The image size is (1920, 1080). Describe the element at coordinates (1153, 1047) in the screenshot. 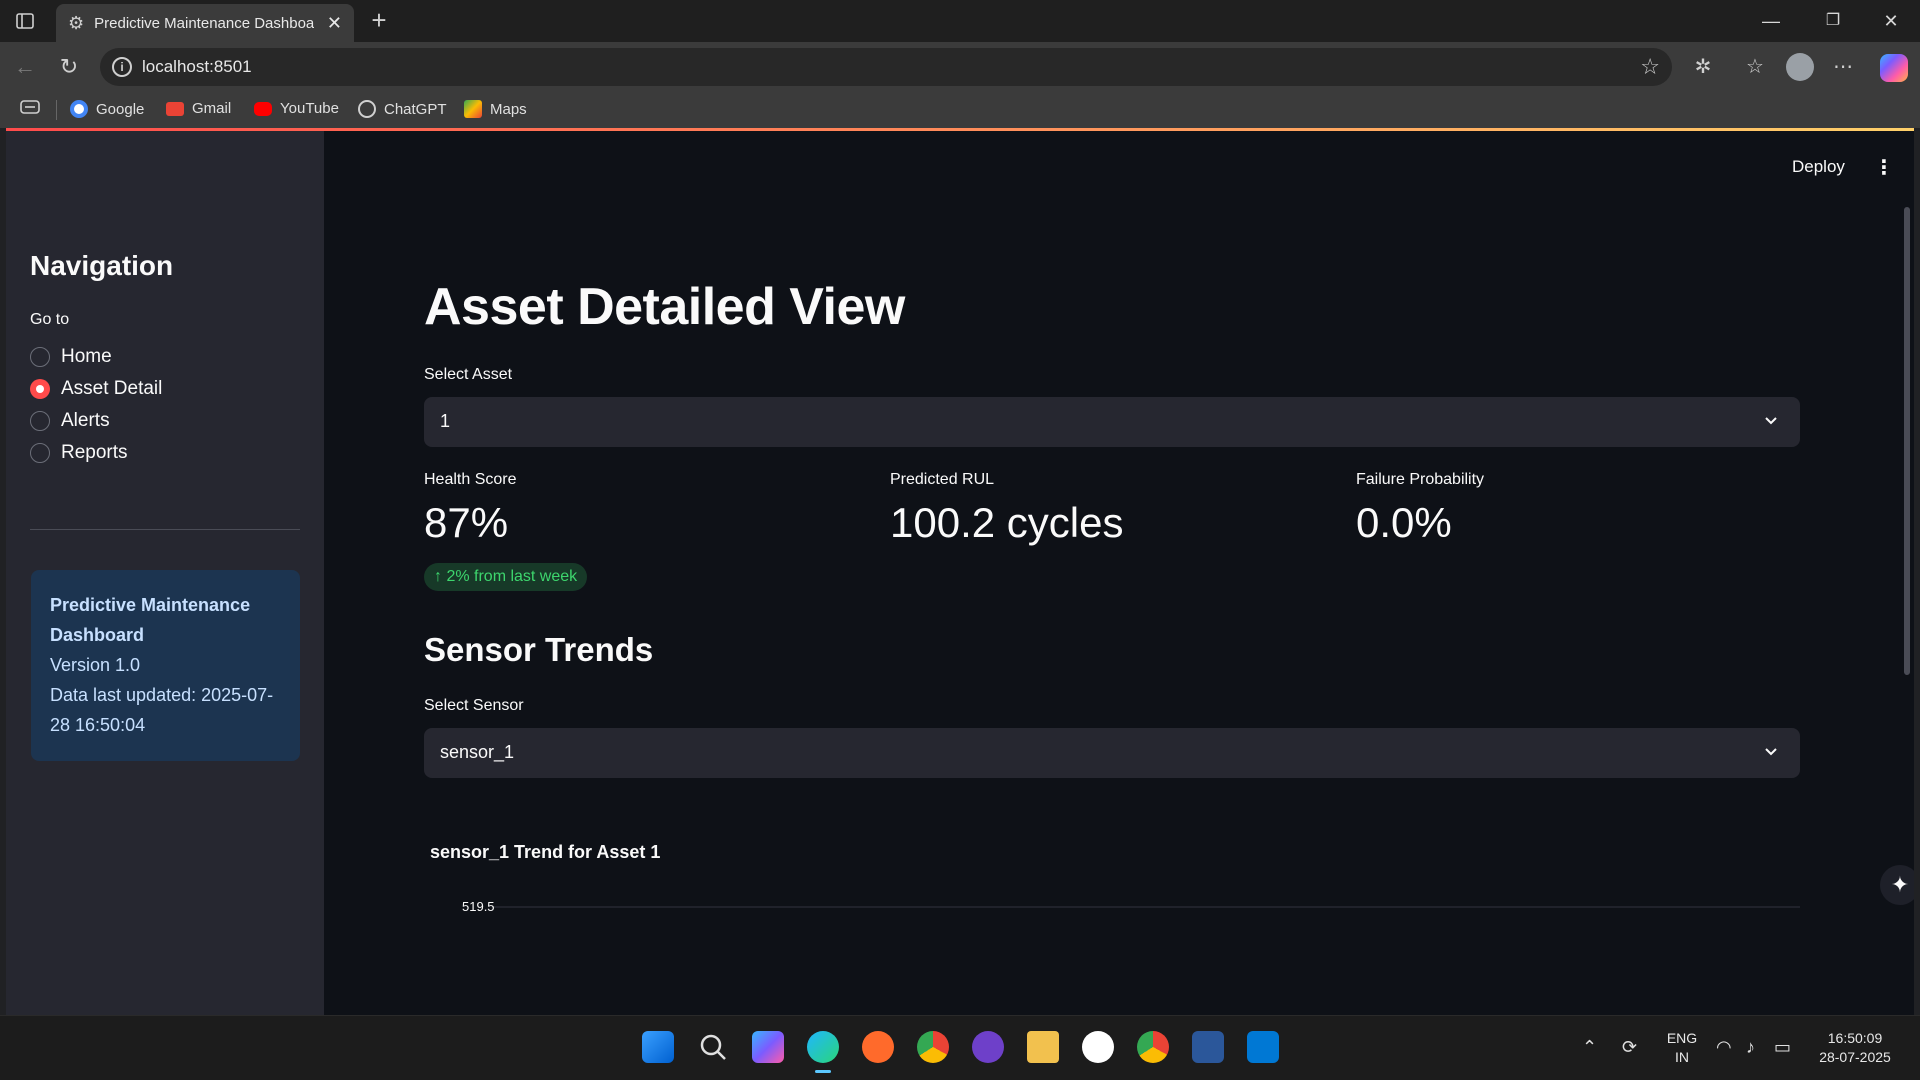

I see `chrome-profile-icon` at that location.